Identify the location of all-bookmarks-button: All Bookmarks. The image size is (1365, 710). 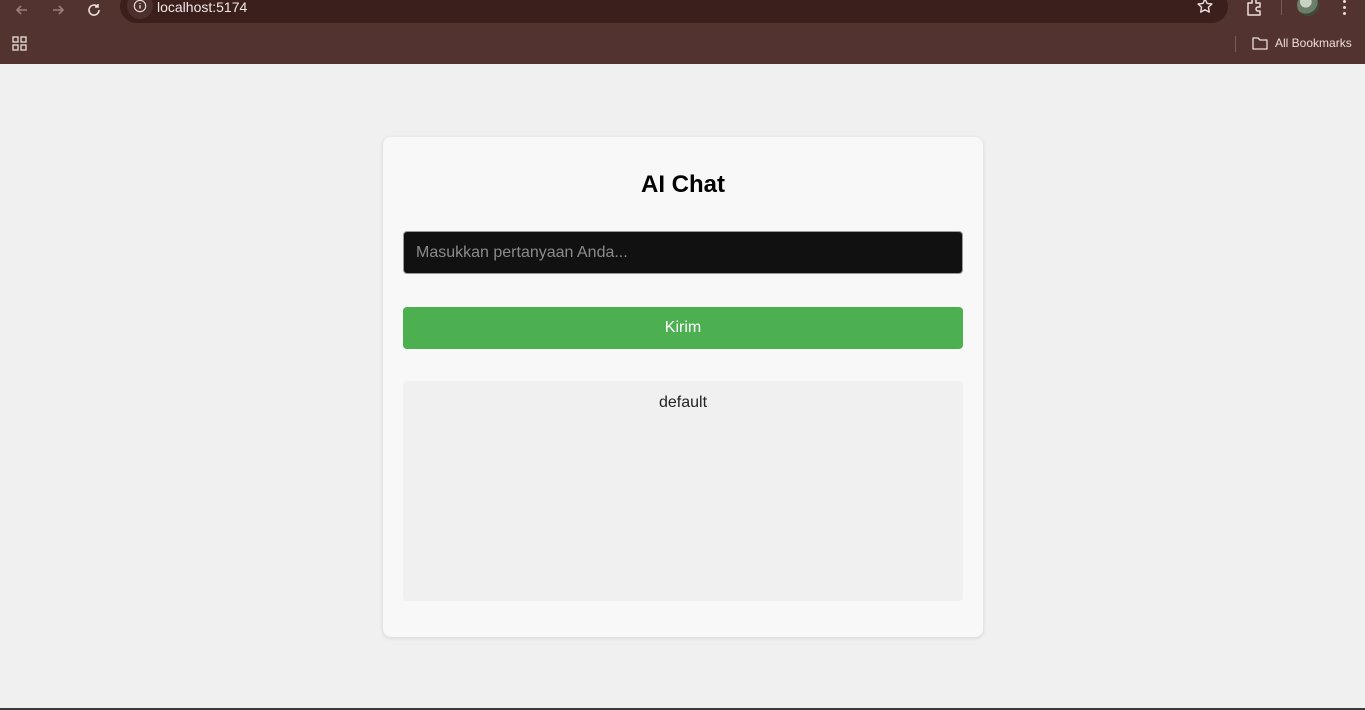
(1302, 43).